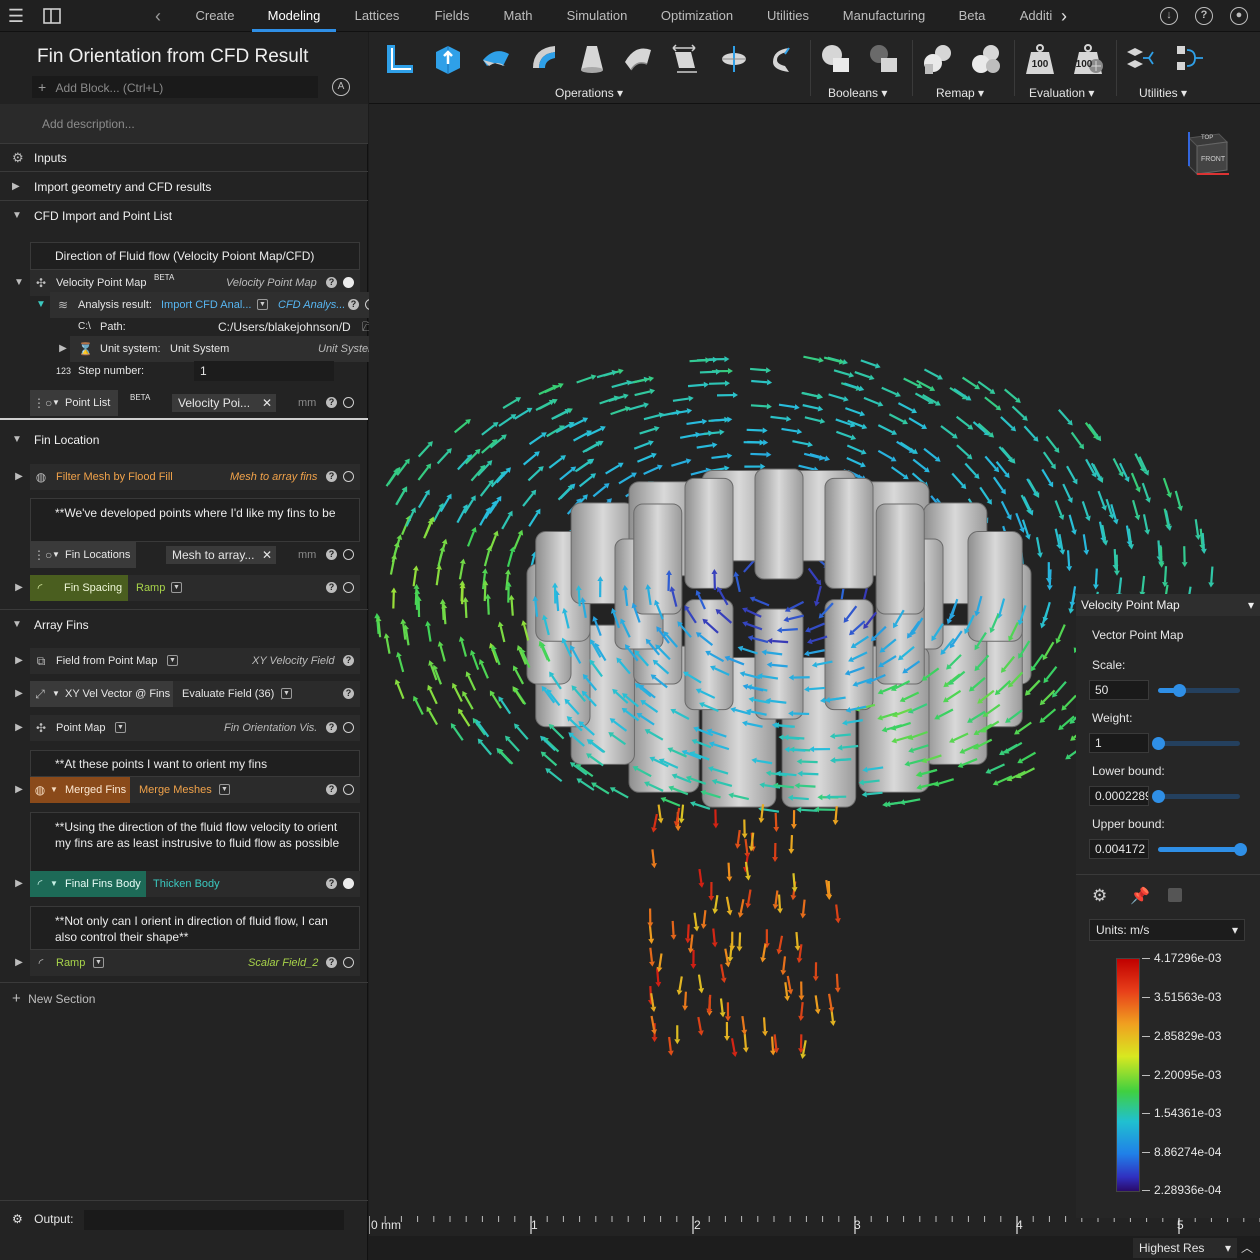 The image size is (1260, 1260). What do you see at coordinates (214, 1220) in the screenshot?
I see `output-field` at bounding box center [214, 1220].